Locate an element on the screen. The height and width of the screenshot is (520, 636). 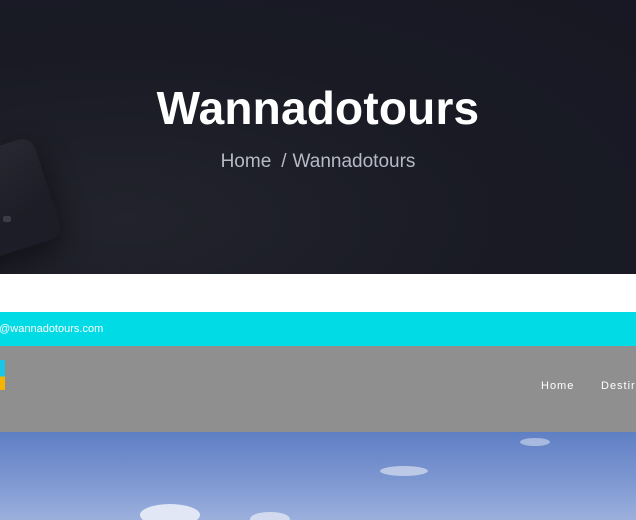
preview-nav-destinations: Destir is located at coordinates (618, 386).